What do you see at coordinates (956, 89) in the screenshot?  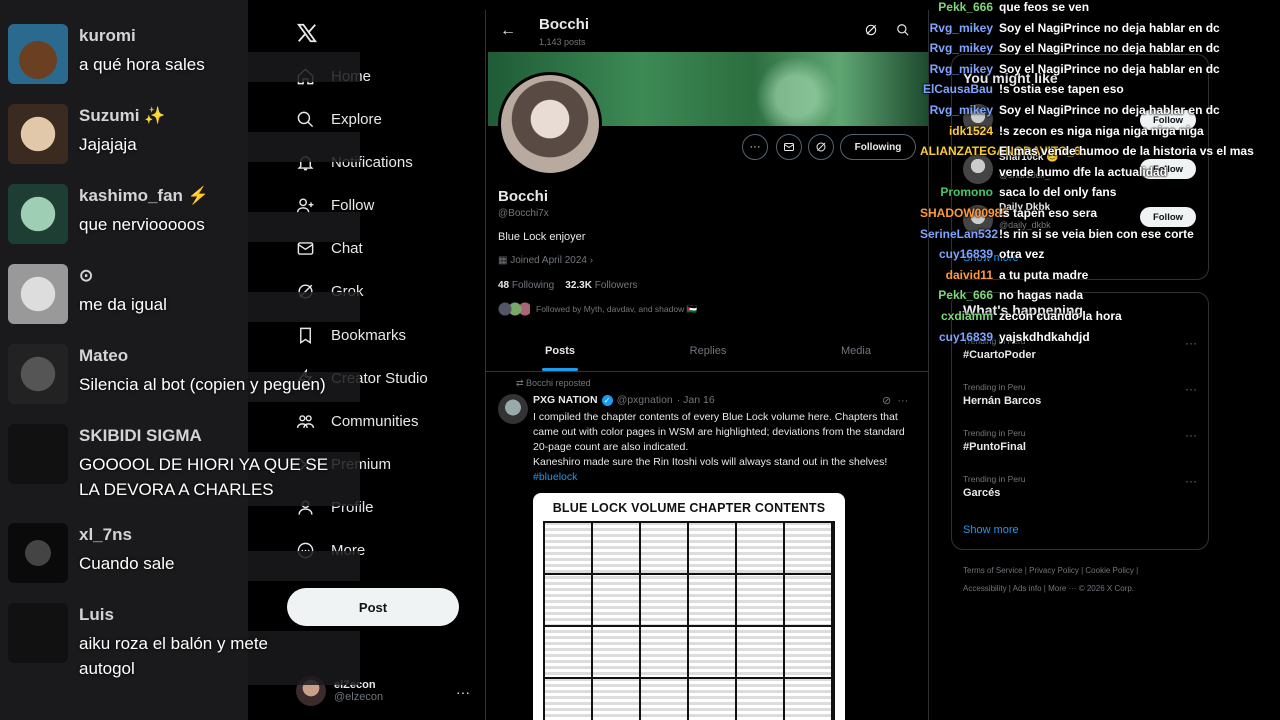 I see `chat-username: ElCausaBau` at bounding box center [956, 89].